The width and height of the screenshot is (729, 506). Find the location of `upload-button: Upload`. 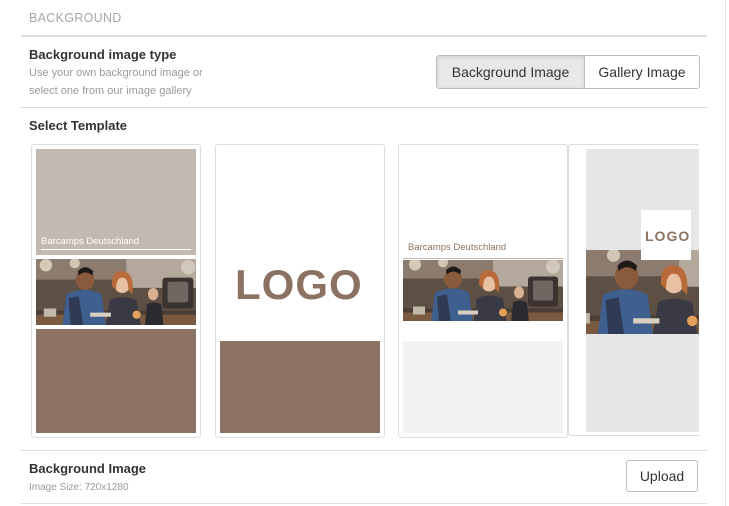

upload-button: Upload is located at coordinates (662, 476).